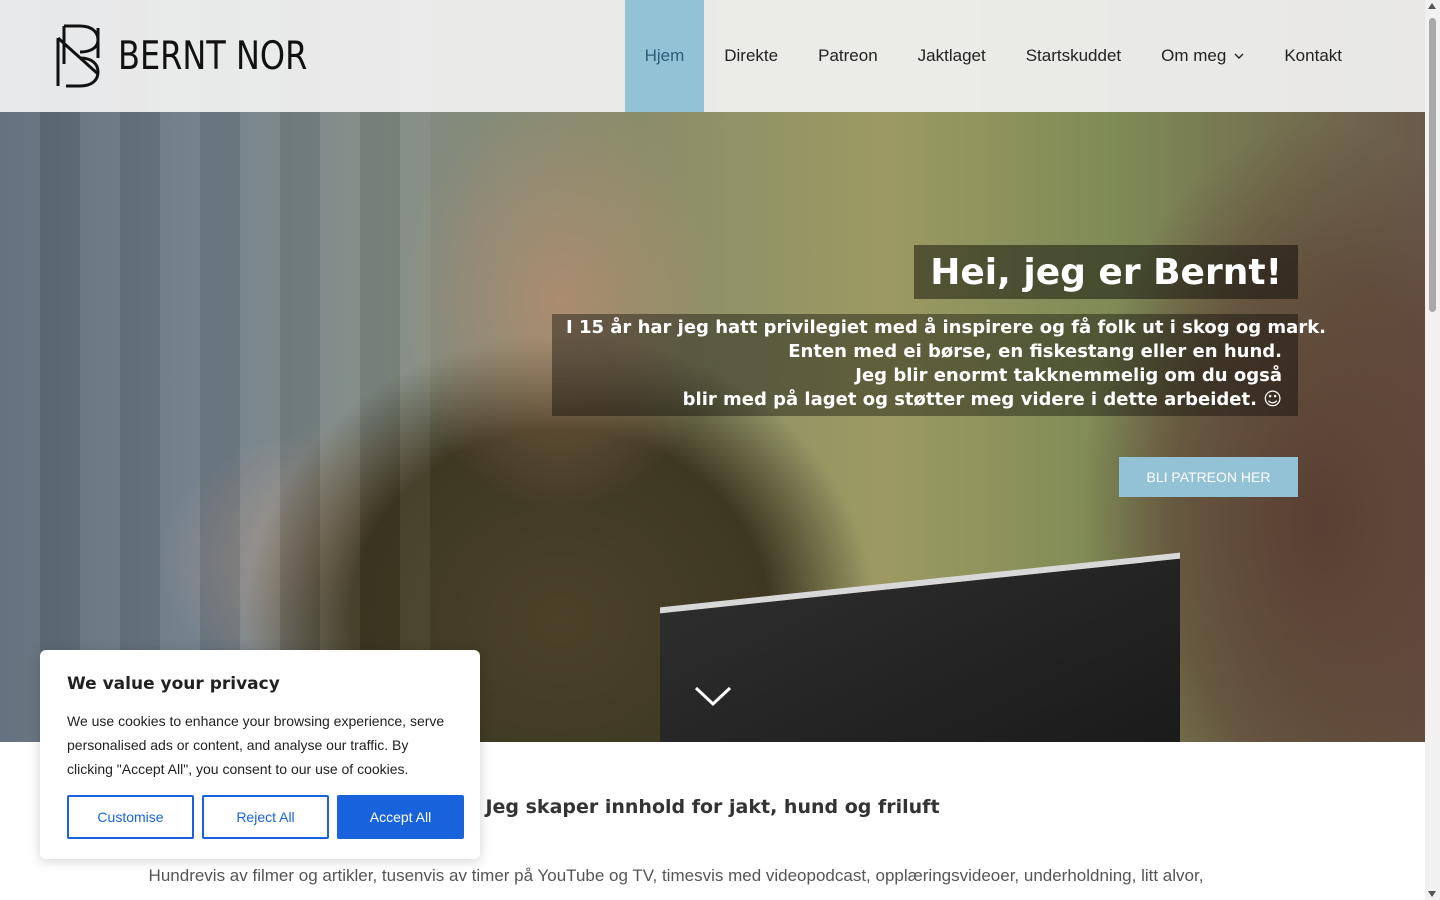  What do you see at coordinates (1106, 272) in the screenshot?
I see `hero-title: Hei, jeg er Bernt!` at bounding box center [1106, 272].